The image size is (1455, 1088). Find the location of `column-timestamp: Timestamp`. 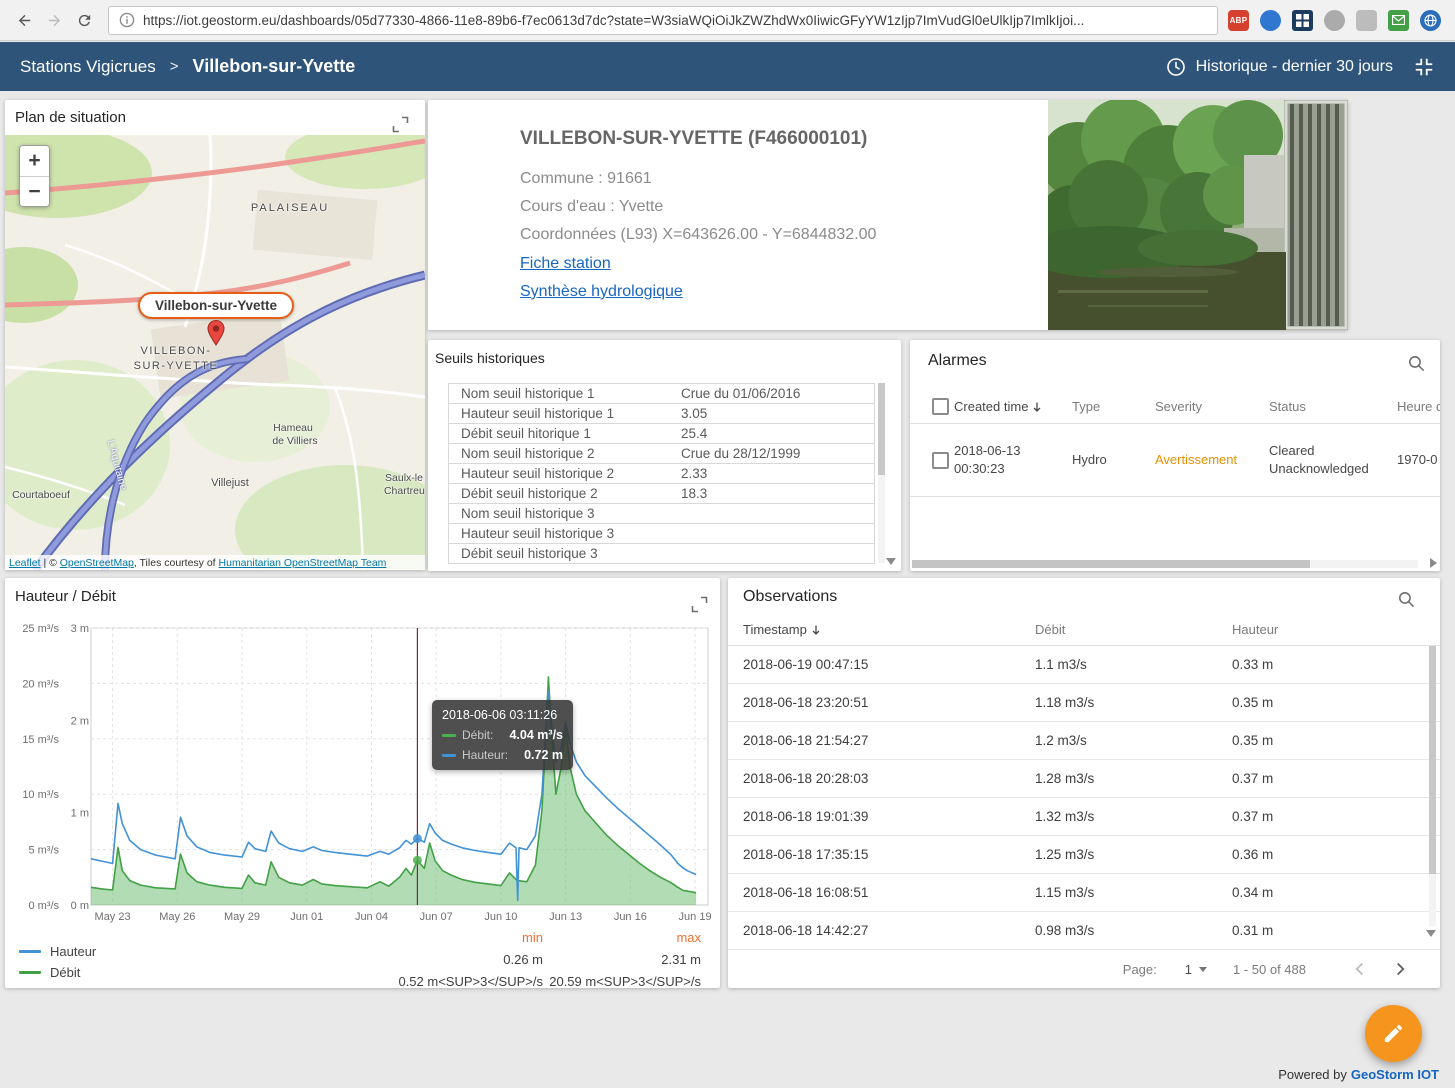

column-timestamp: Timestamp is located at coordinates (881, 629).